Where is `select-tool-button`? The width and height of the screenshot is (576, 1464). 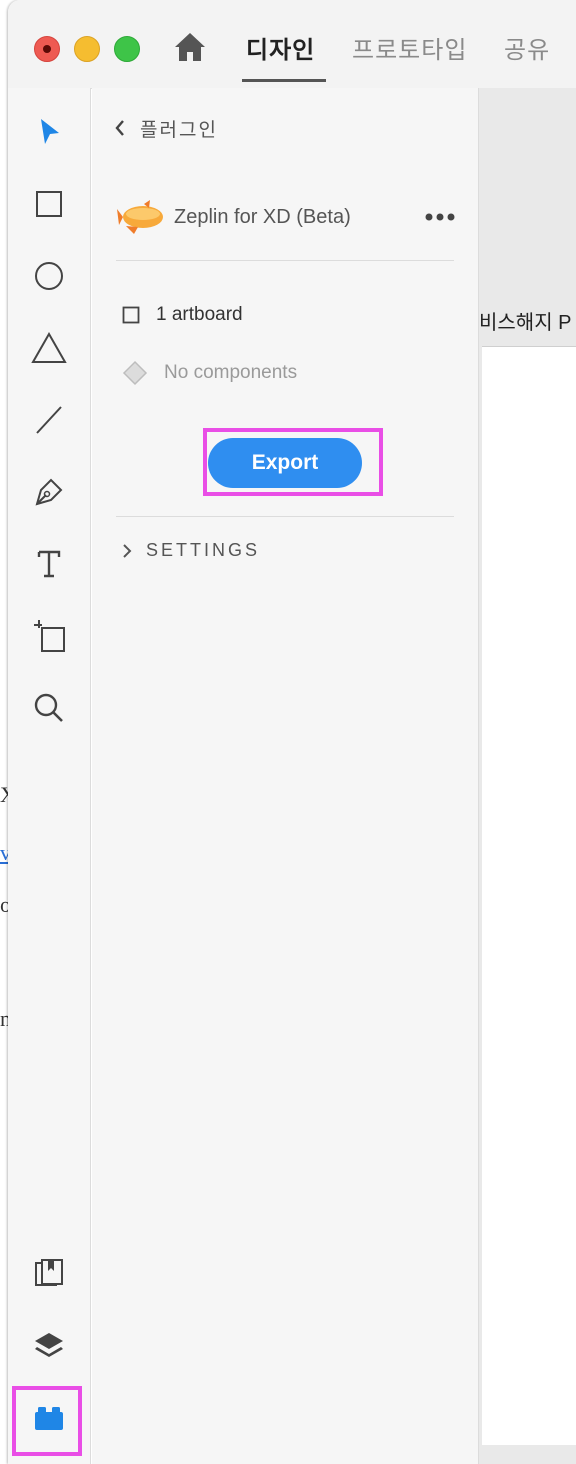 select-tool-button is located at coordinates (49, 132).